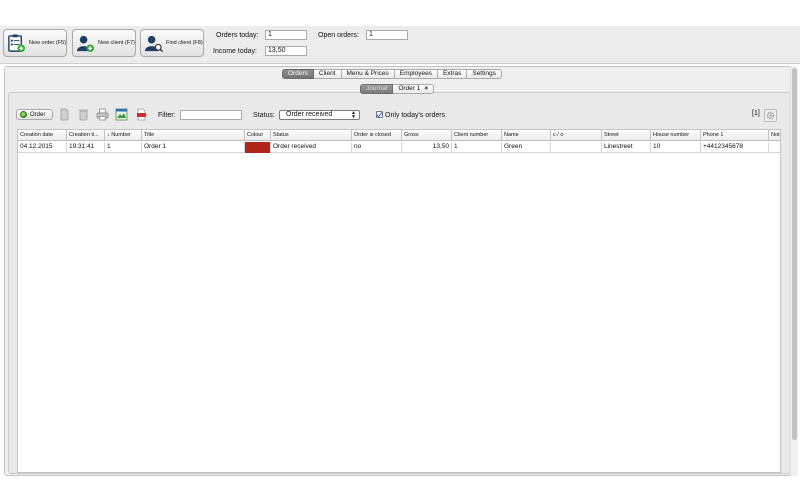  I want to click on pdf-icon, so click(141, 114).